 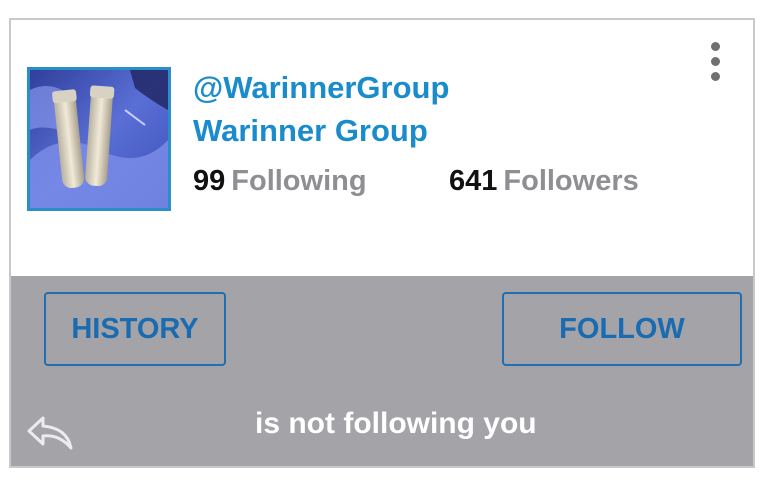 I want to click on following-stat: 99 Following, so click(x=280, y=181).